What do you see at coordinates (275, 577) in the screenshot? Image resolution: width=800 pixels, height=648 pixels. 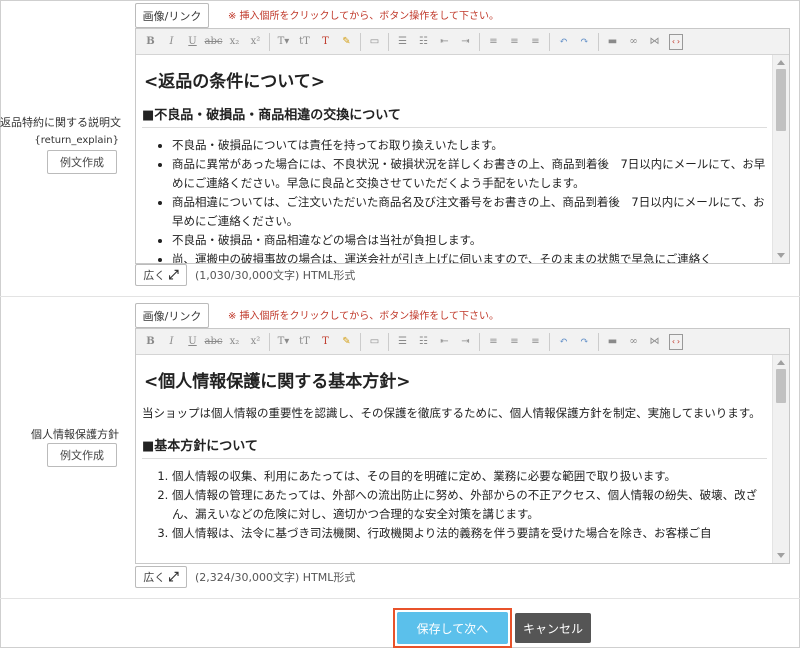 I see `char-count: (2,324/30,000文字) HTML形式` at bounding box center [275, 577].